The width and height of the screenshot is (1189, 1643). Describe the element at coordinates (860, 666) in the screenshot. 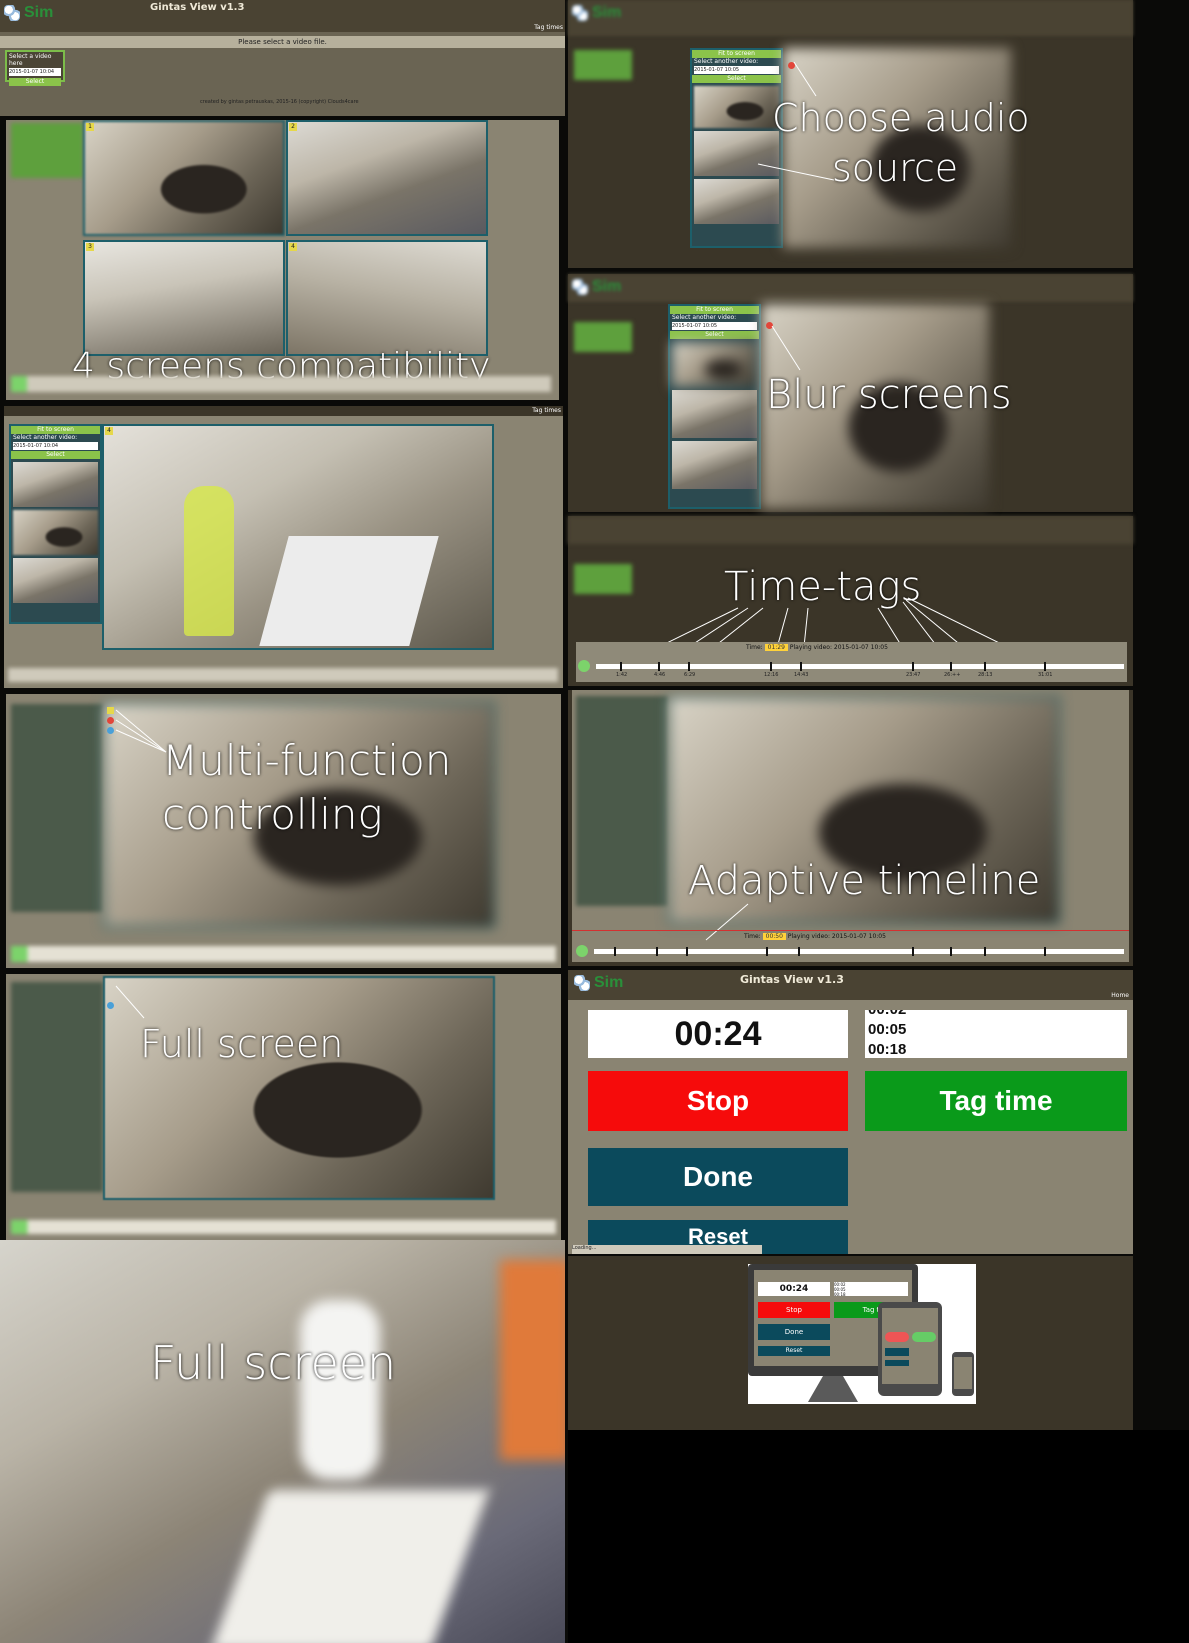

I see `timeline-track` at that location.